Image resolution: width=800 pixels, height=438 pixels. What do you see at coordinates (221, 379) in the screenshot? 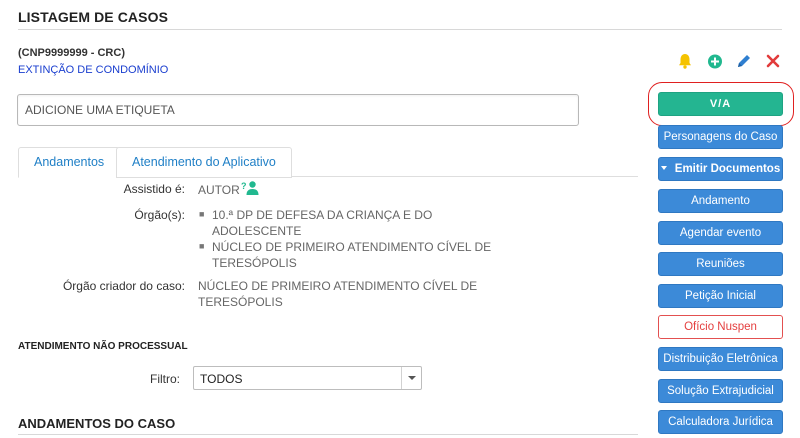
I see `filter-selected-value: TODOS` at bounding box center [221, 379].